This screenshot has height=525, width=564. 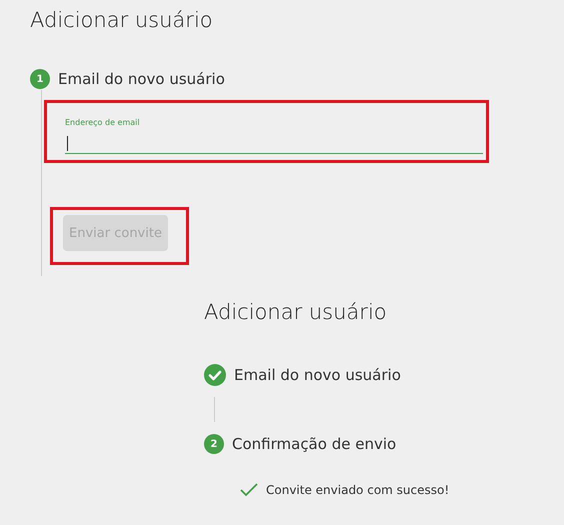 What do you see at coordinates (314, 444) in the screenshot?
I see `step-label: Confirmação de envio` at bounding box center [314, 444].